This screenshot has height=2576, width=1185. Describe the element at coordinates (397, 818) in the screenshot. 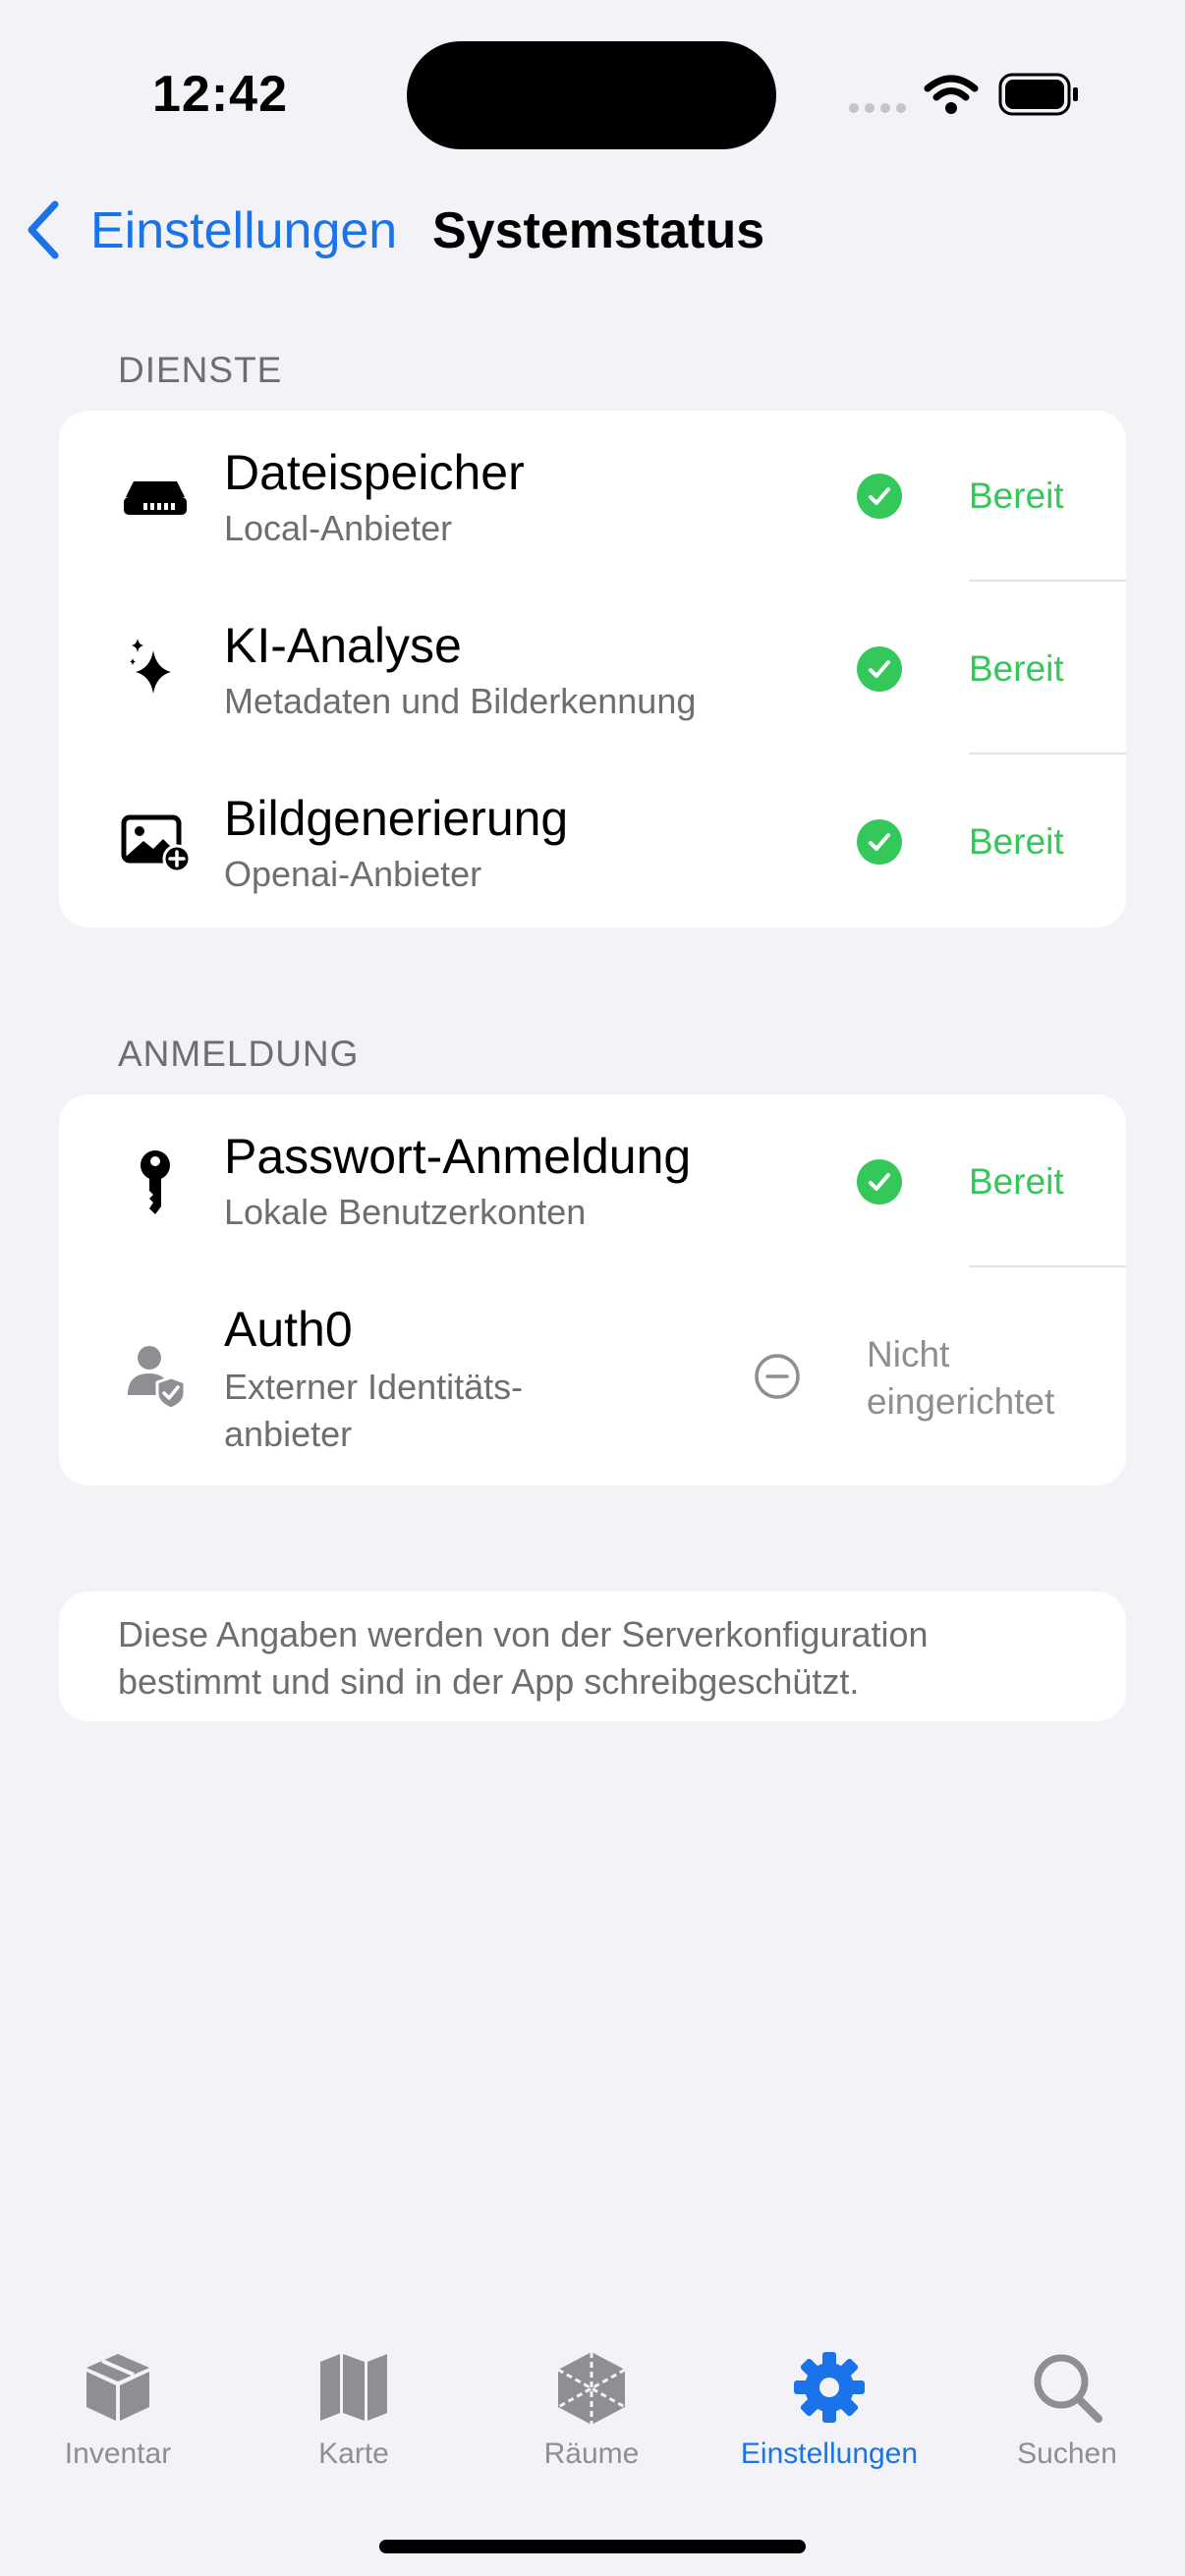

I see `row-title: Bildgenerierung` at that location.